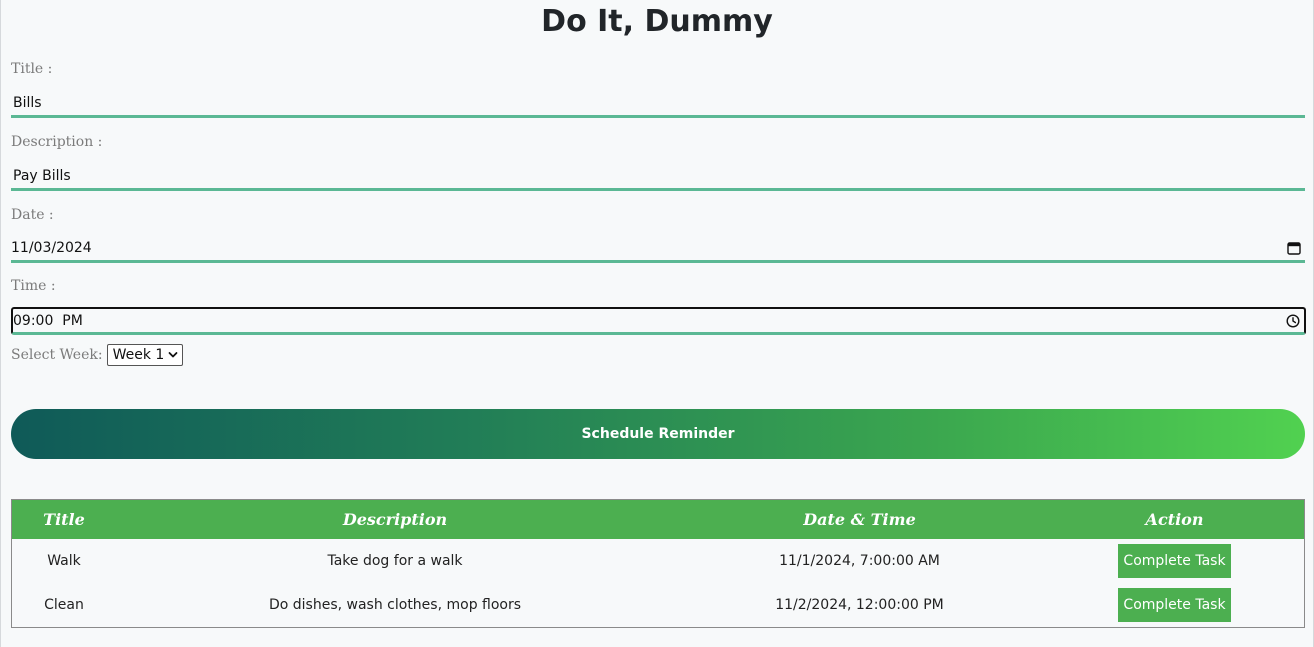 This screenshot has width=1314, height=647. I want to click on task-description: Do dishes, wash clothes, mop floors, so click(395, 605).